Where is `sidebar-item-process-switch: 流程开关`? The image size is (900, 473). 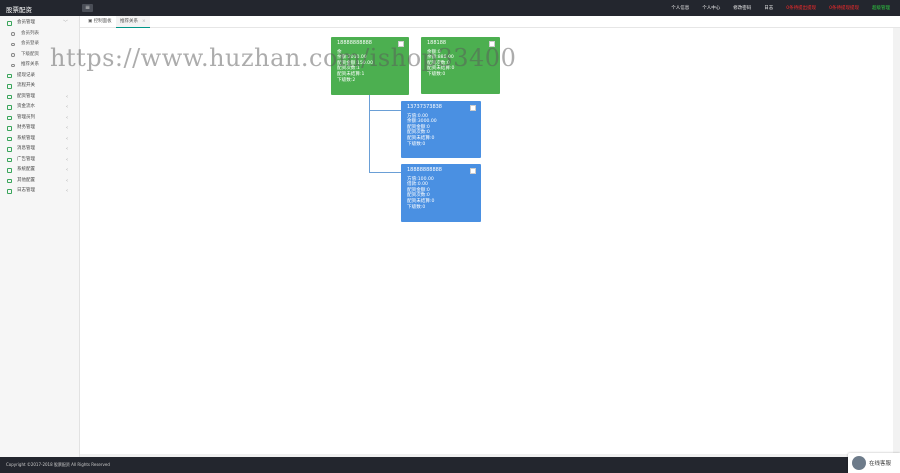
sidebar-item-process-switch: 流程开关 is located at coordinates (39, 86).